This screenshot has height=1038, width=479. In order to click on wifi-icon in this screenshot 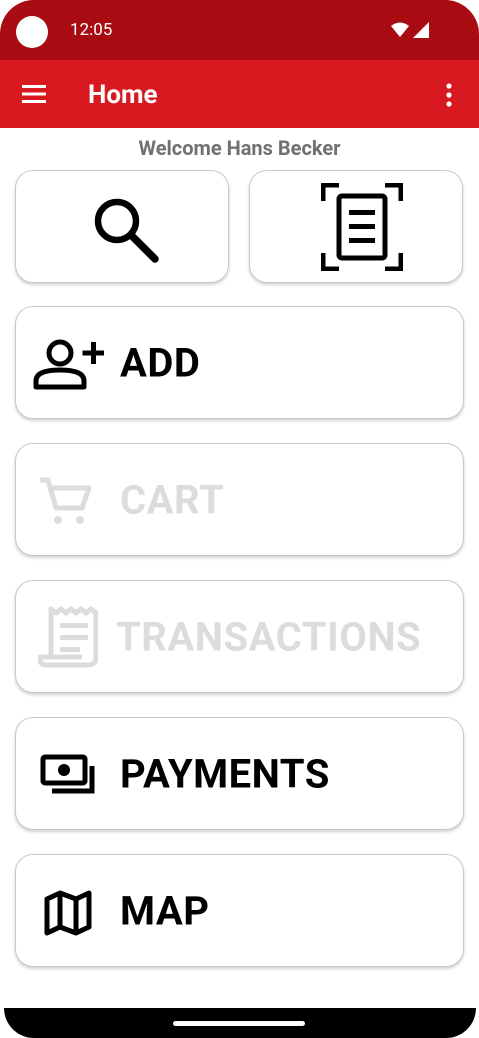, I will do `click(400, 29)`.